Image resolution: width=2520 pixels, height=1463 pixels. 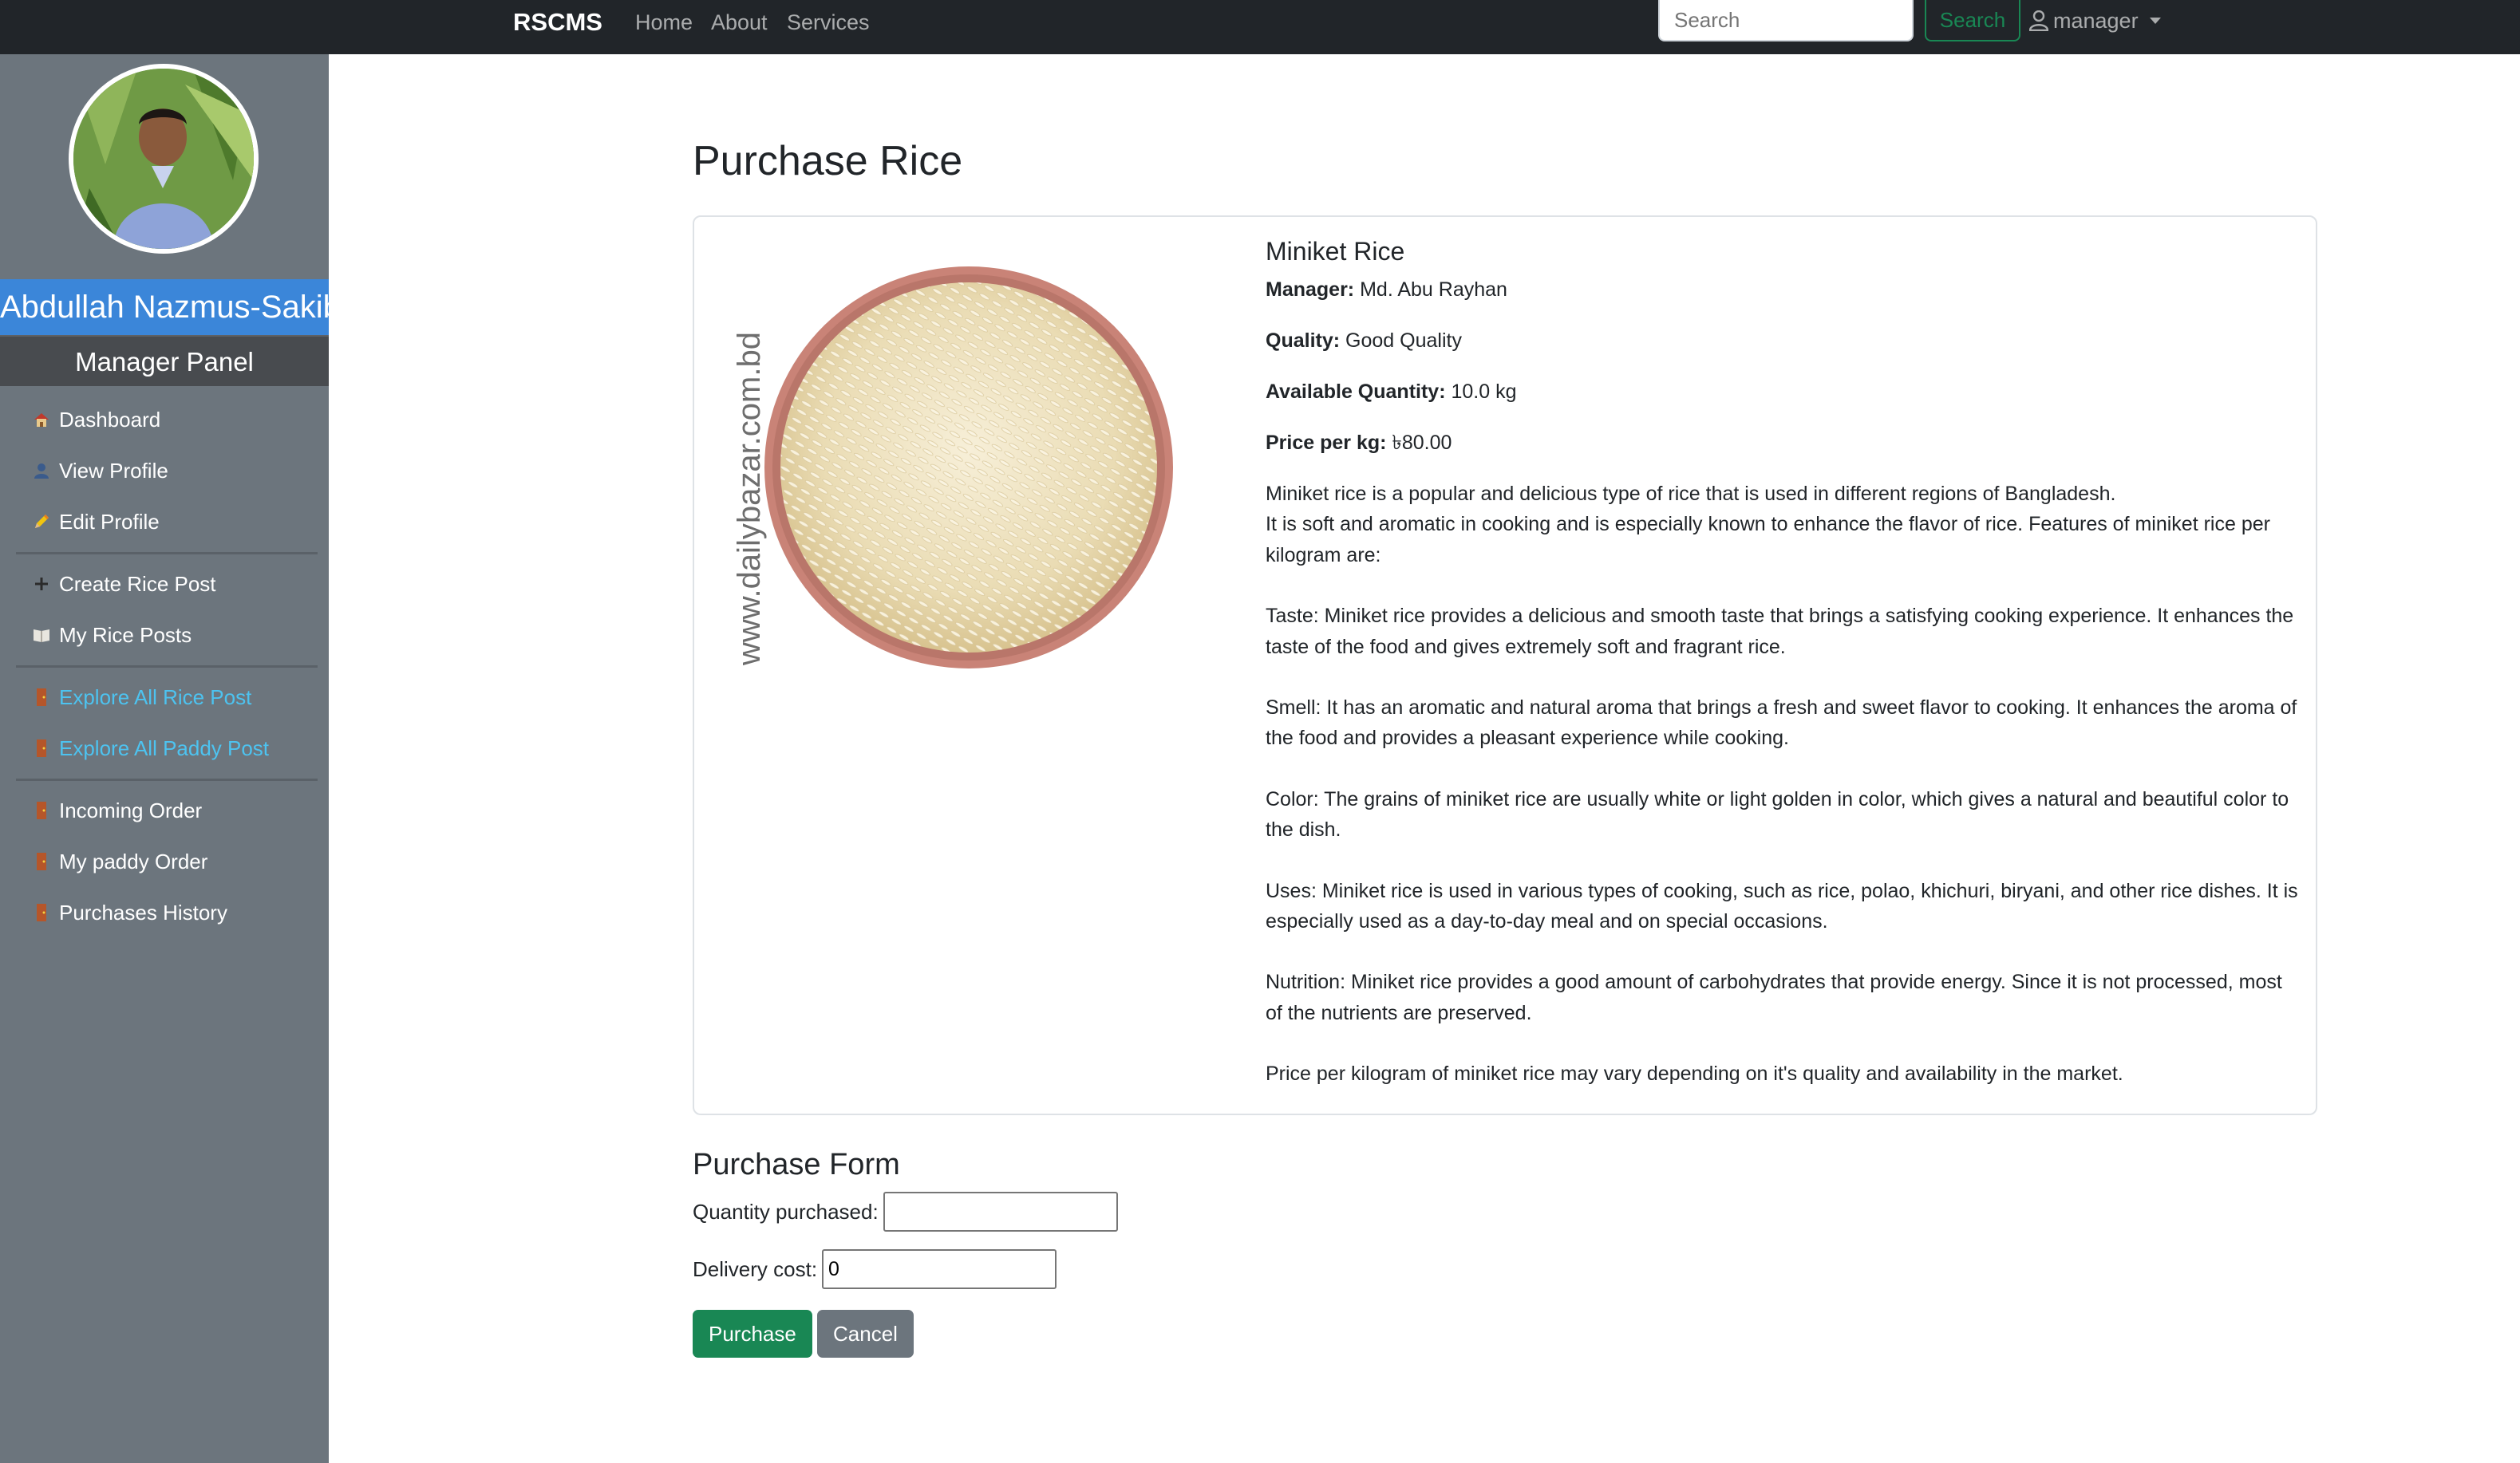 I want to click on image-watermark: www.dailybazar.com.bd, so click(x=749, y=499).